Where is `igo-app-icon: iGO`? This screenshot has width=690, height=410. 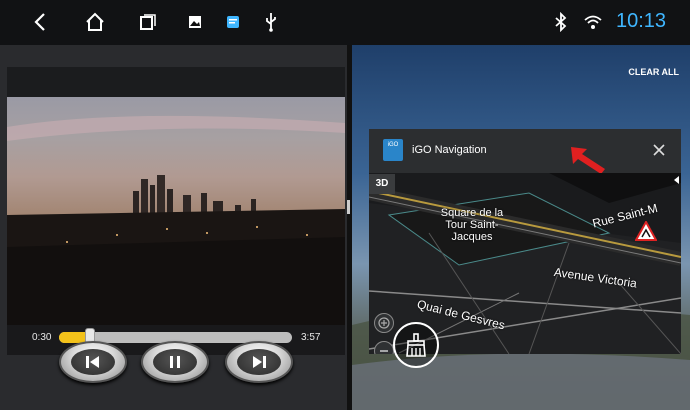
igo-app-icon: iGO is located at coordinates (393, 150).